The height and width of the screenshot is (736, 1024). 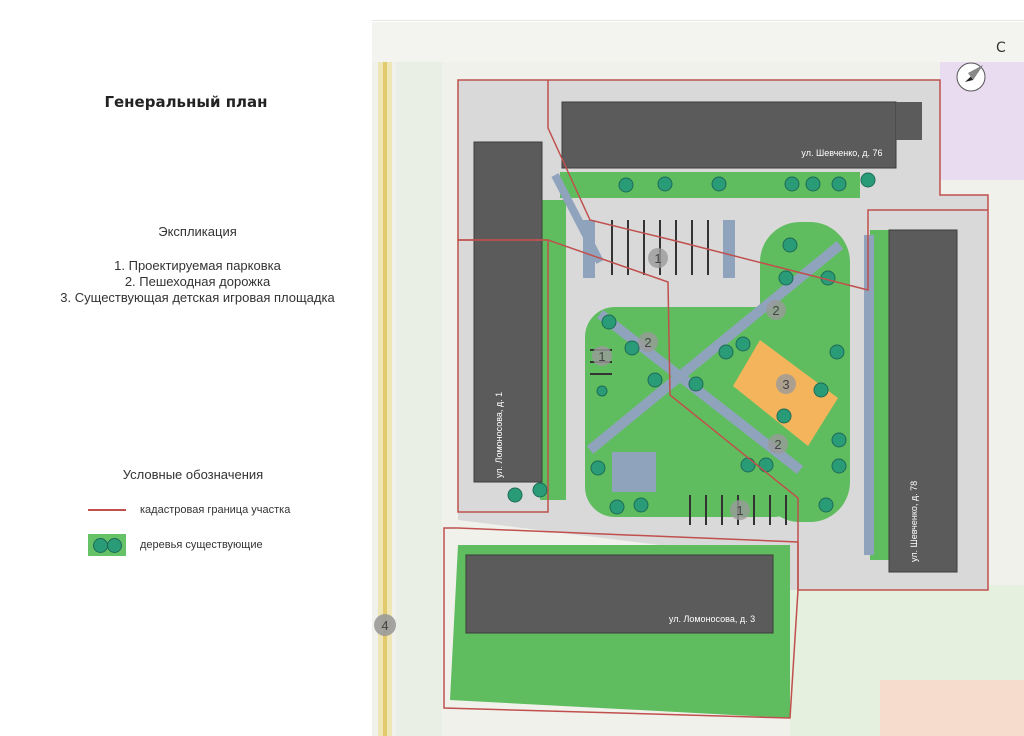 What do you see at coordinates (107, 510) in the screenshot?
I see `boundary-line-icon` at bounding box center [107, 510].